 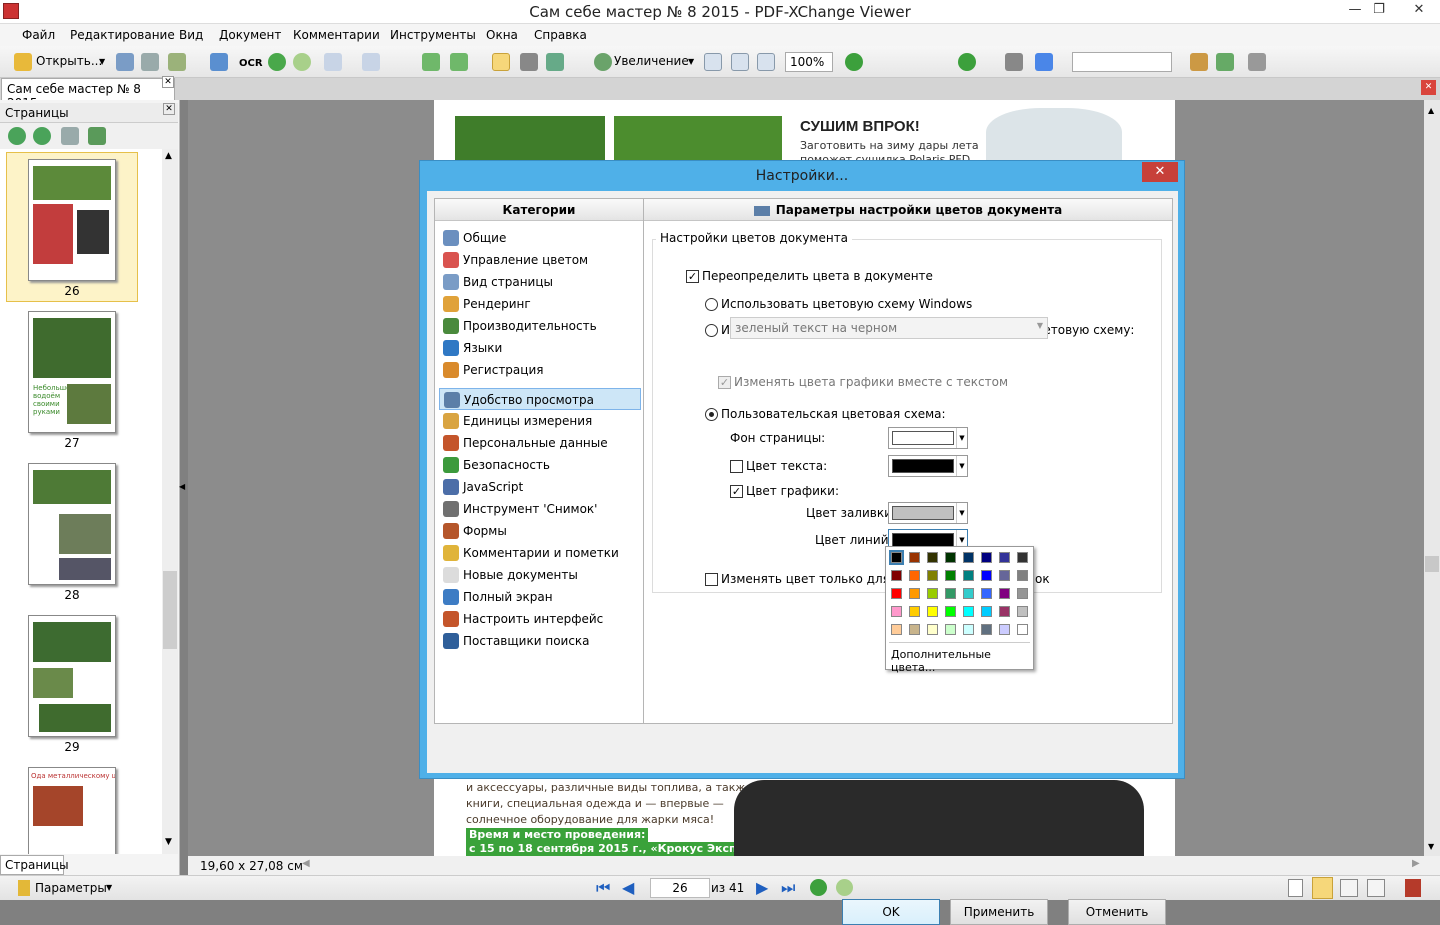 What do you see at coordinates (1416, 863) in the screenshot?
I see `hscroll-right-icon: ▶` at bounding box center [1416, 863].